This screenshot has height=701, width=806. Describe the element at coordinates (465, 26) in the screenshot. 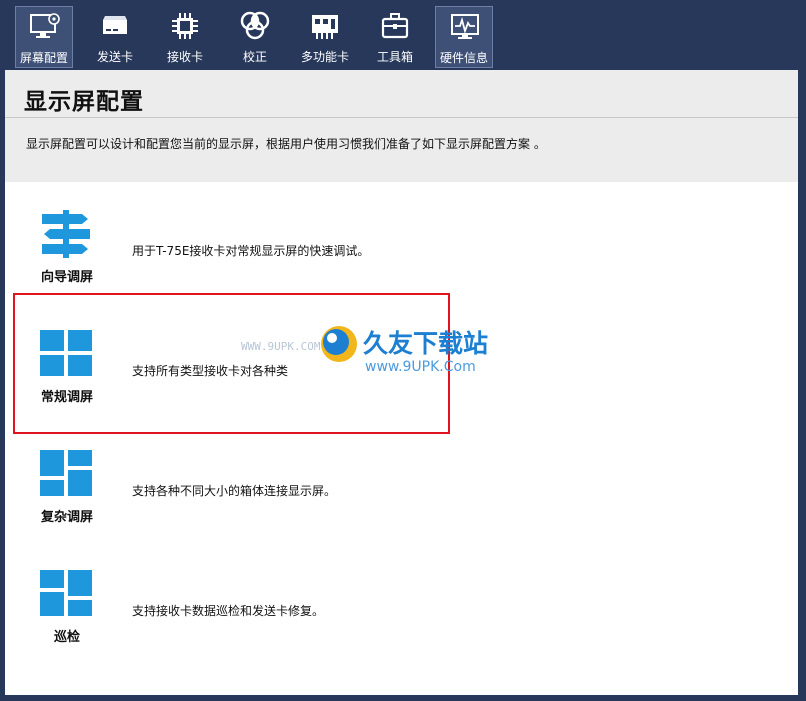

I see `pulse-monitor-icon` at that location.